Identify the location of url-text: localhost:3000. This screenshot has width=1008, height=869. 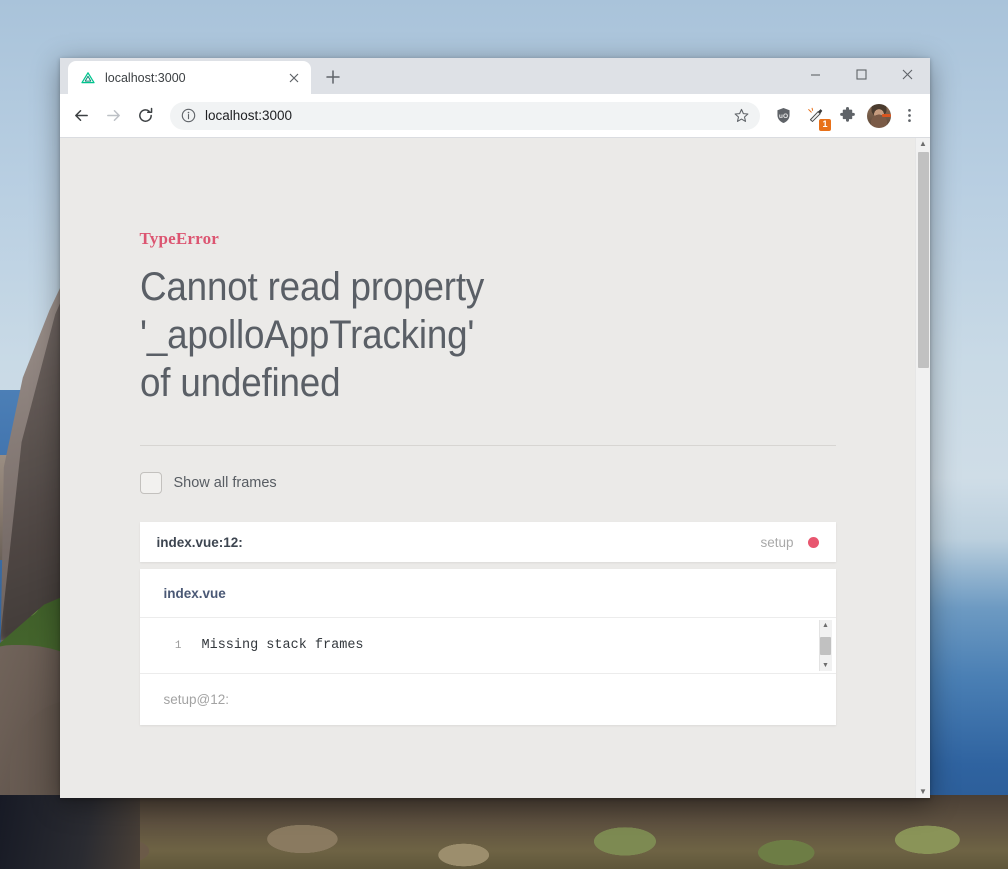
(462, 115).